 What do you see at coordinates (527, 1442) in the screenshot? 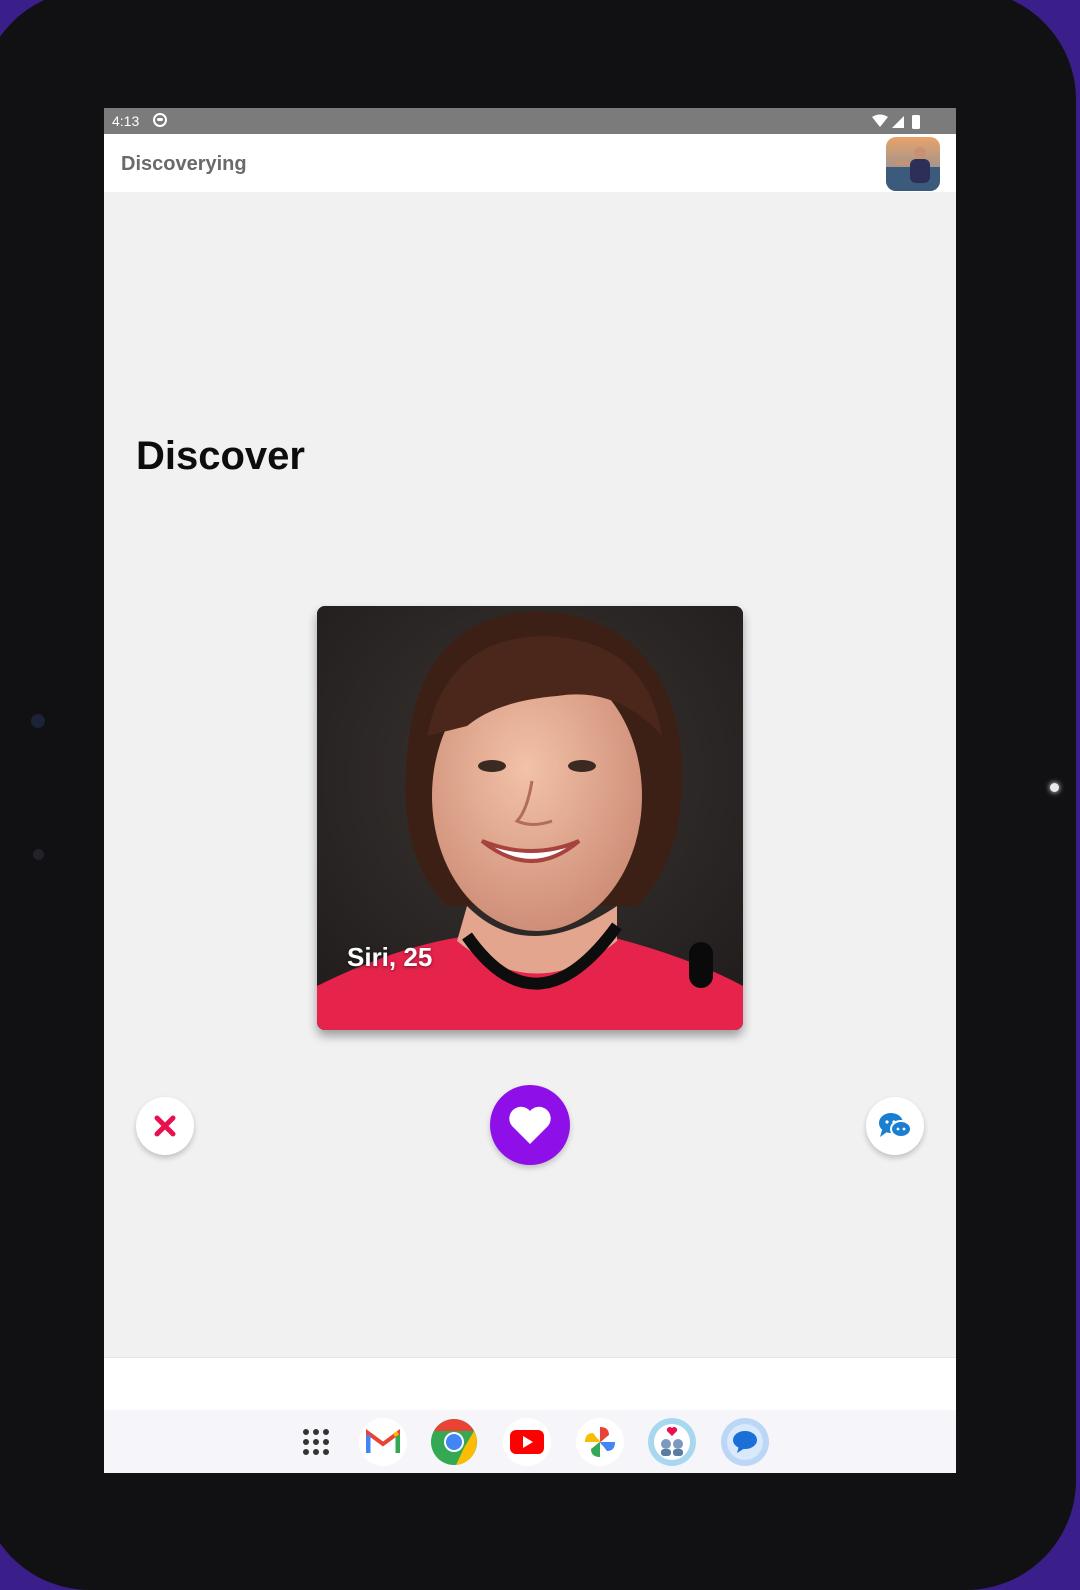
I see `youtube-icon` at bounding box center [527, 1442].